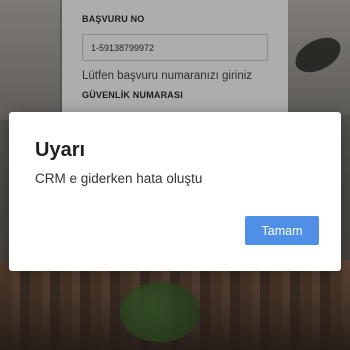 This screenshot has height=350, width=350. Describe the element at coordinates (282, 230) in the screenshot. I see `ok-button: Tamam` at that location.